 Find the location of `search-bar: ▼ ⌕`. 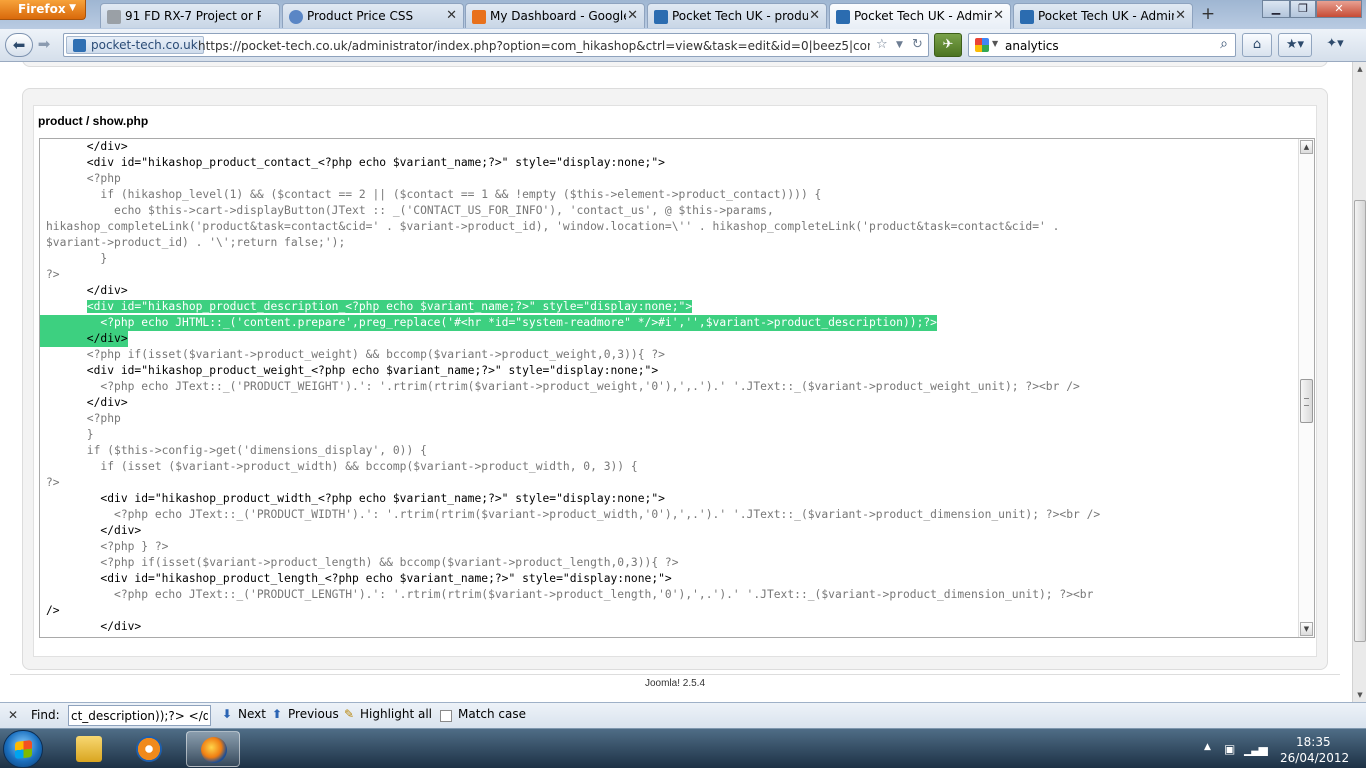

search-bar: ▼ ⌕ is located at coordinates (1102, 45).